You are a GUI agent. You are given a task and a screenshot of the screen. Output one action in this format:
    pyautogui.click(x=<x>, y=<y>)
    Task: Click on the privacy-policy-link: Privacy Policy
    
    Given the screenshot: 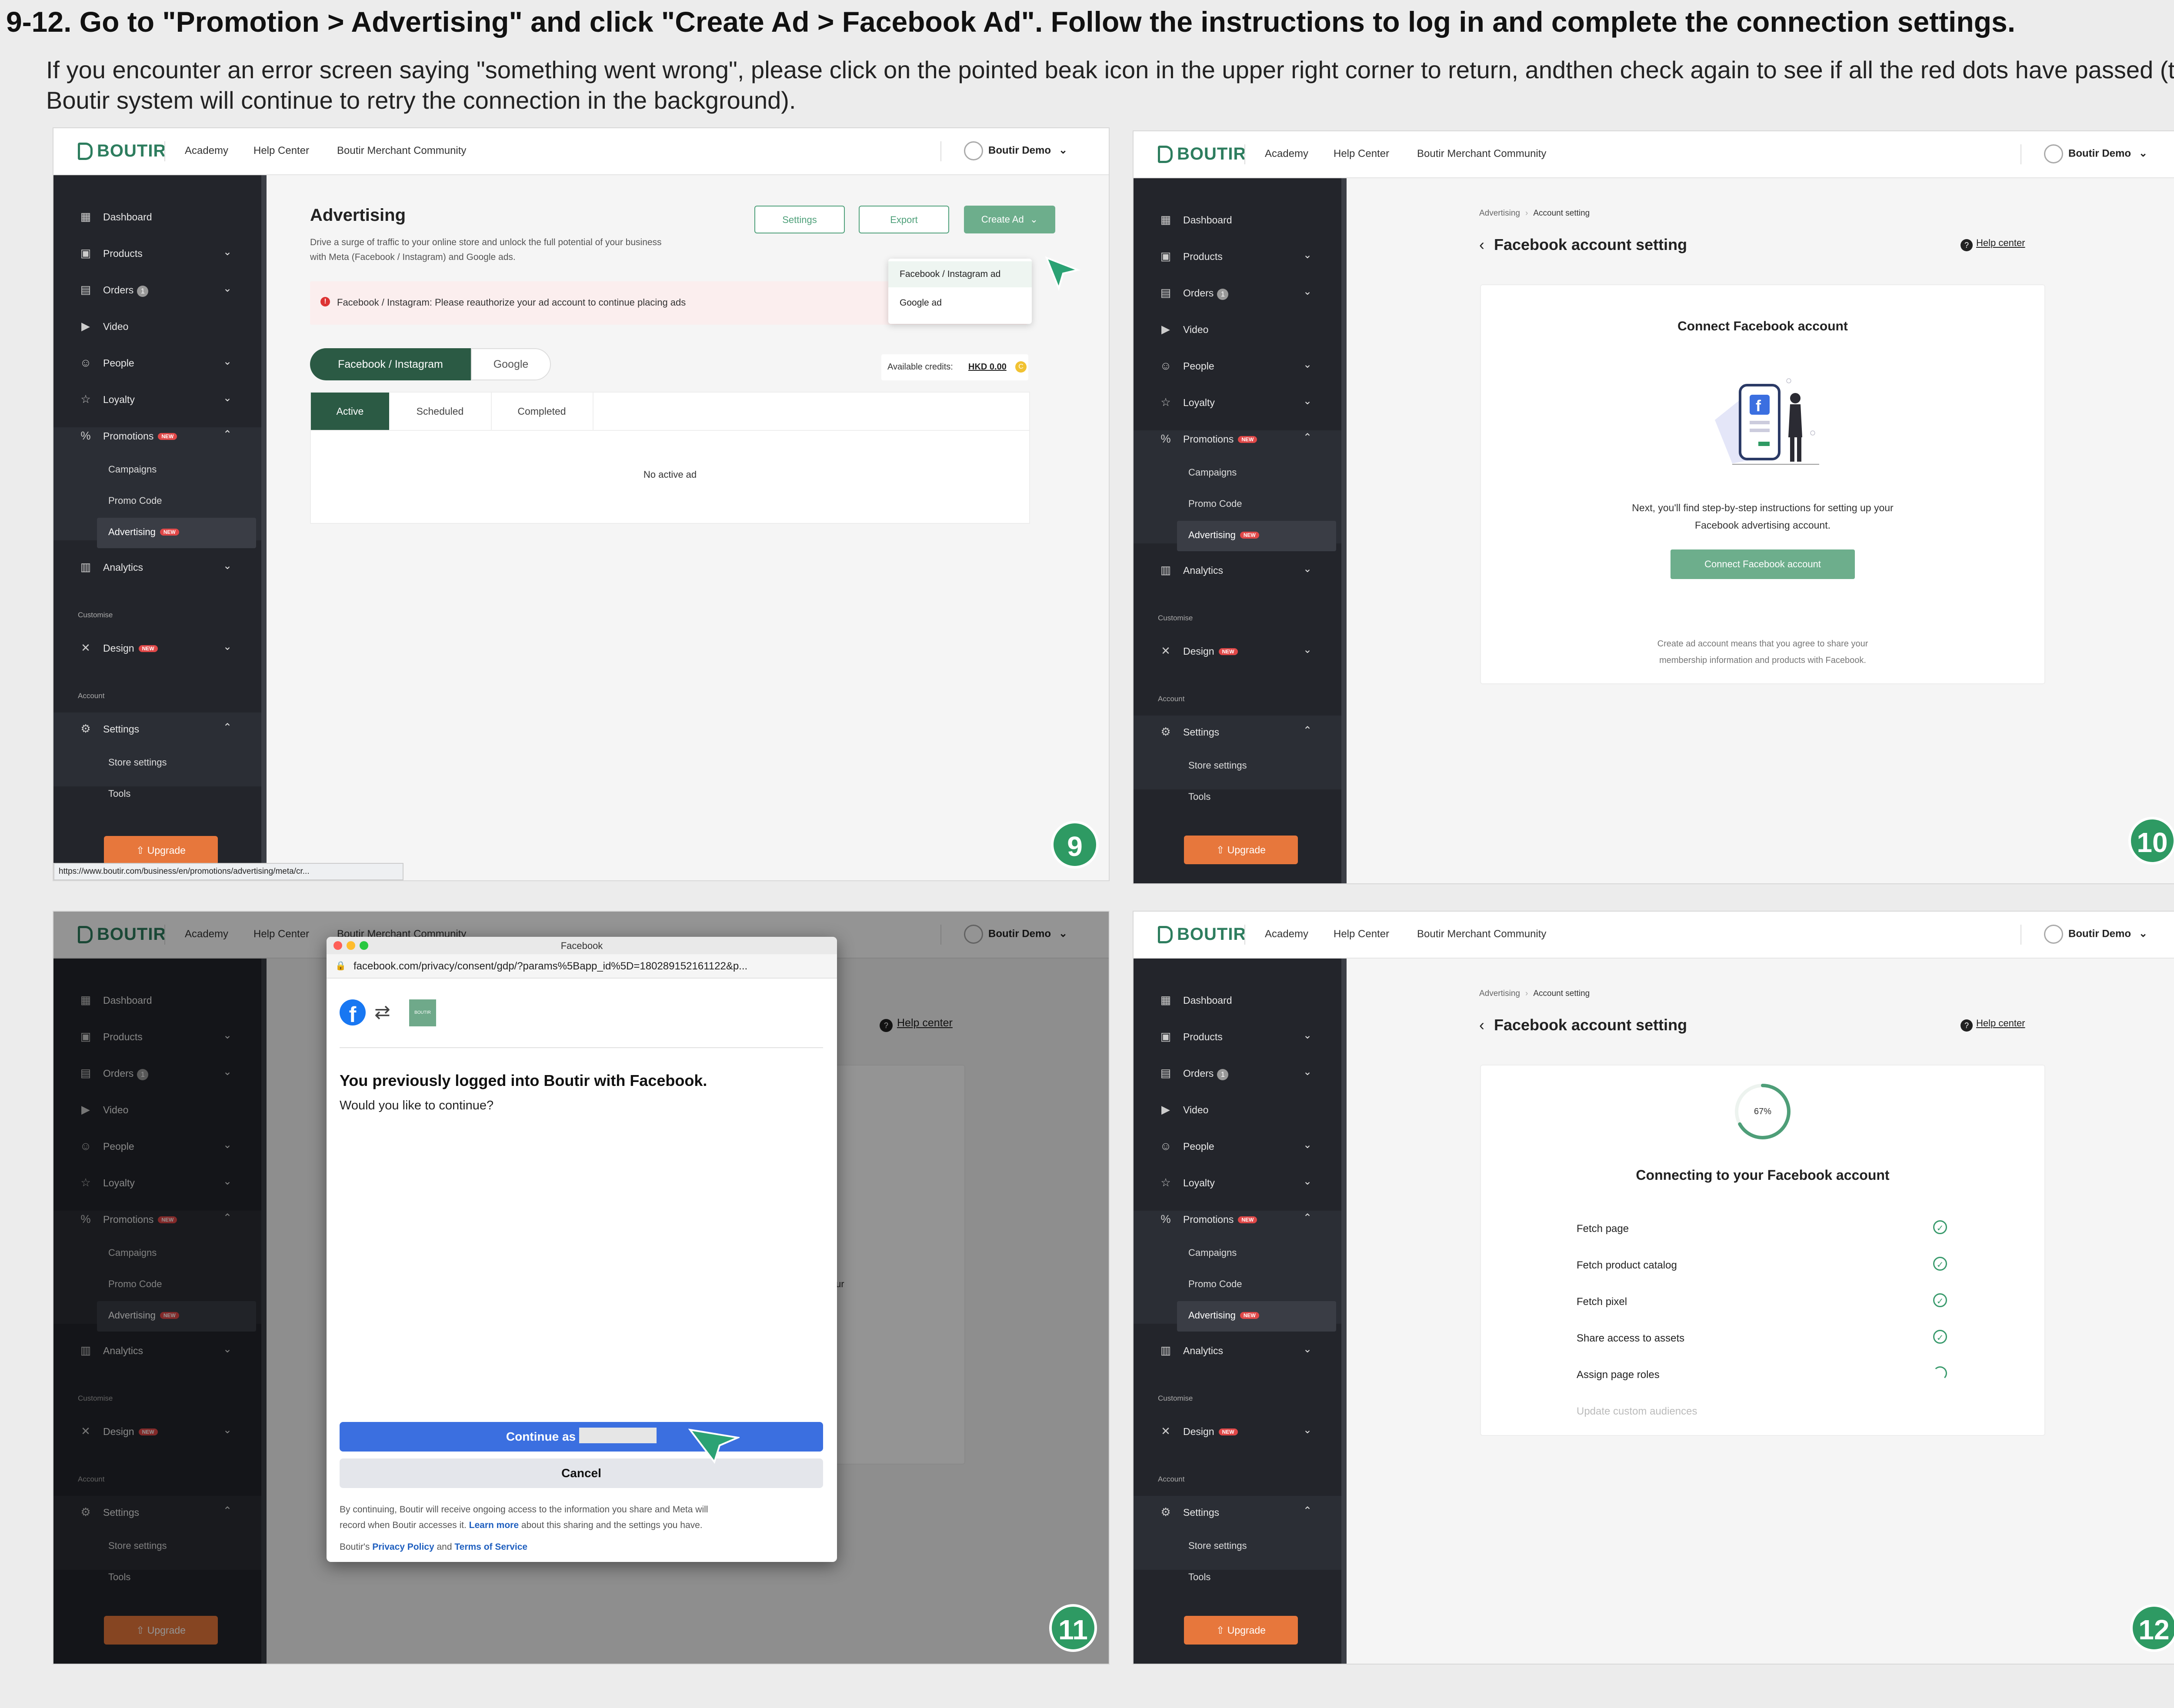 What is the action you would take?
    pyautogui.click(x=403, y=1547)
    